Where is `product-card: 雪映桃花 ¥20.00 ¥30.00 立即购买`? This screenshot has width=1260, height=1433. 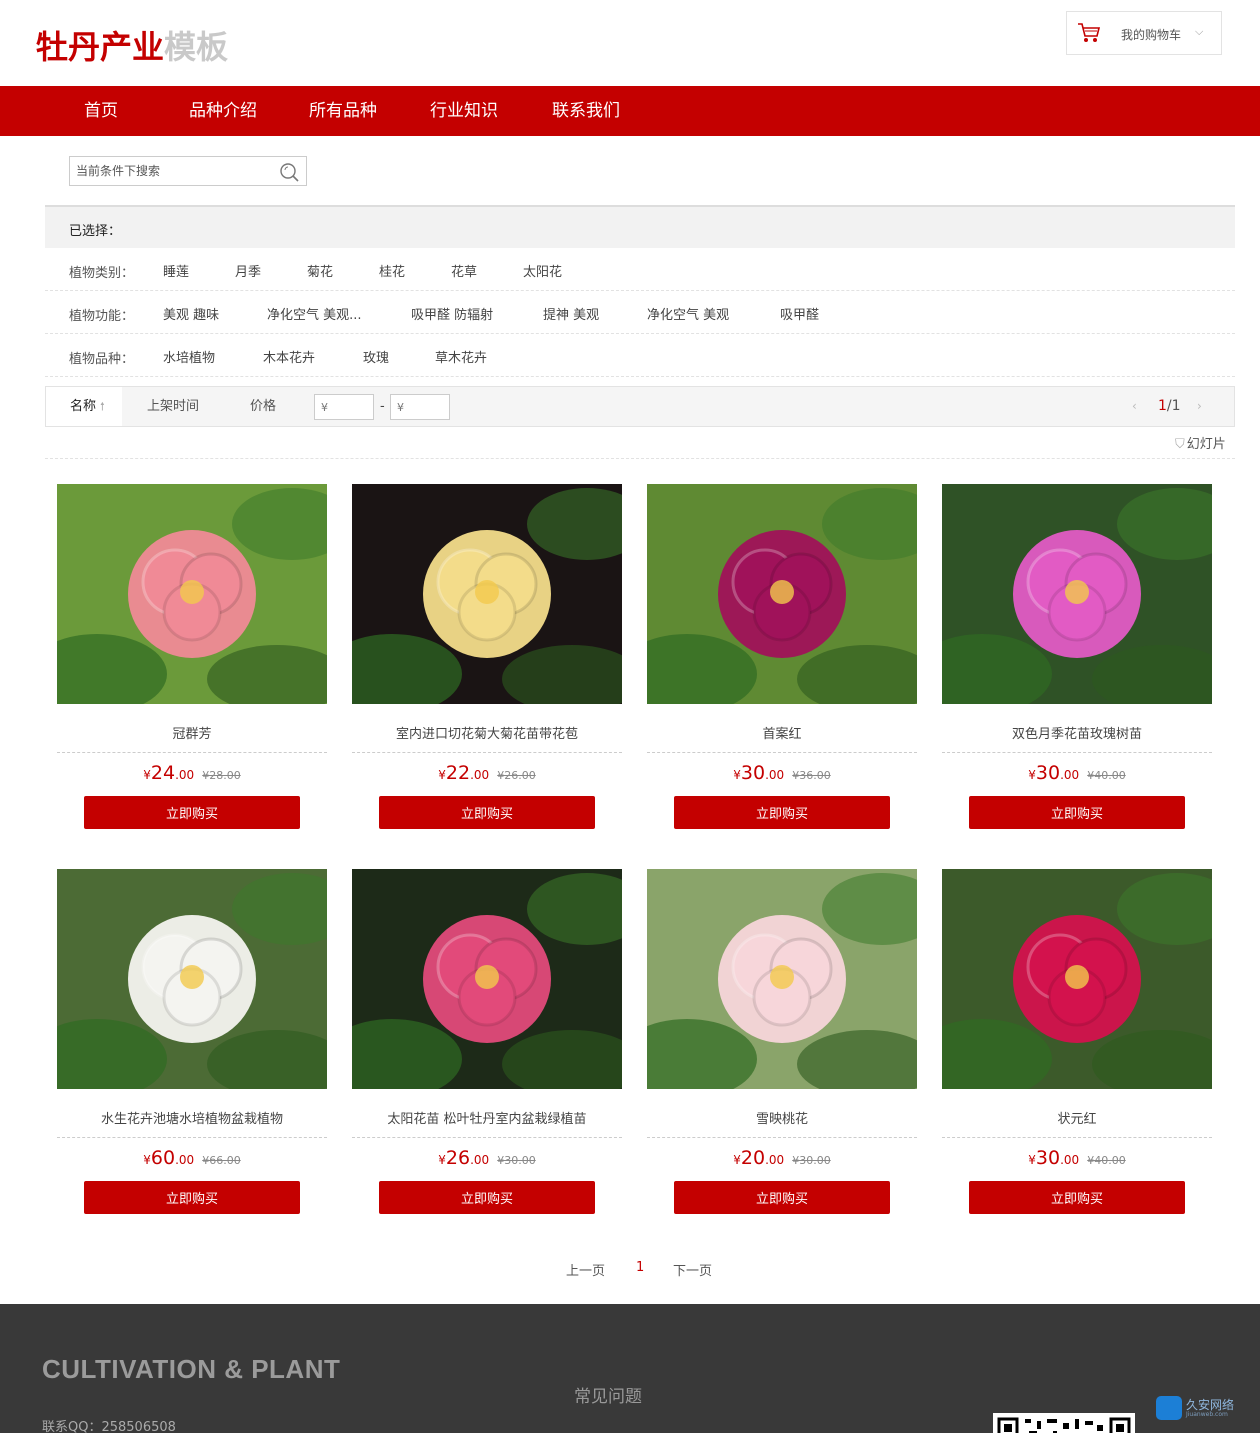
product-card: 雪映桃花 ¥20.00 ¥30.00 立即购买 is located at coordinates (782, 1042).